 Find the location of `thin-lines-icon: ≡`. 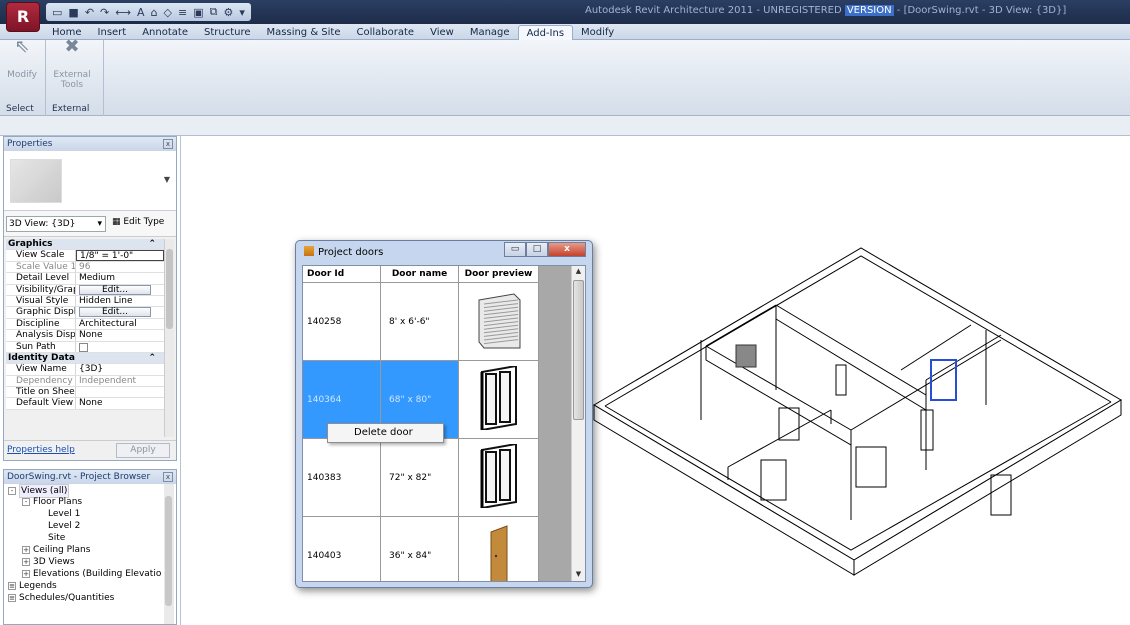

thin-lines-icon: ≡ is located at coordinates (182, 12).